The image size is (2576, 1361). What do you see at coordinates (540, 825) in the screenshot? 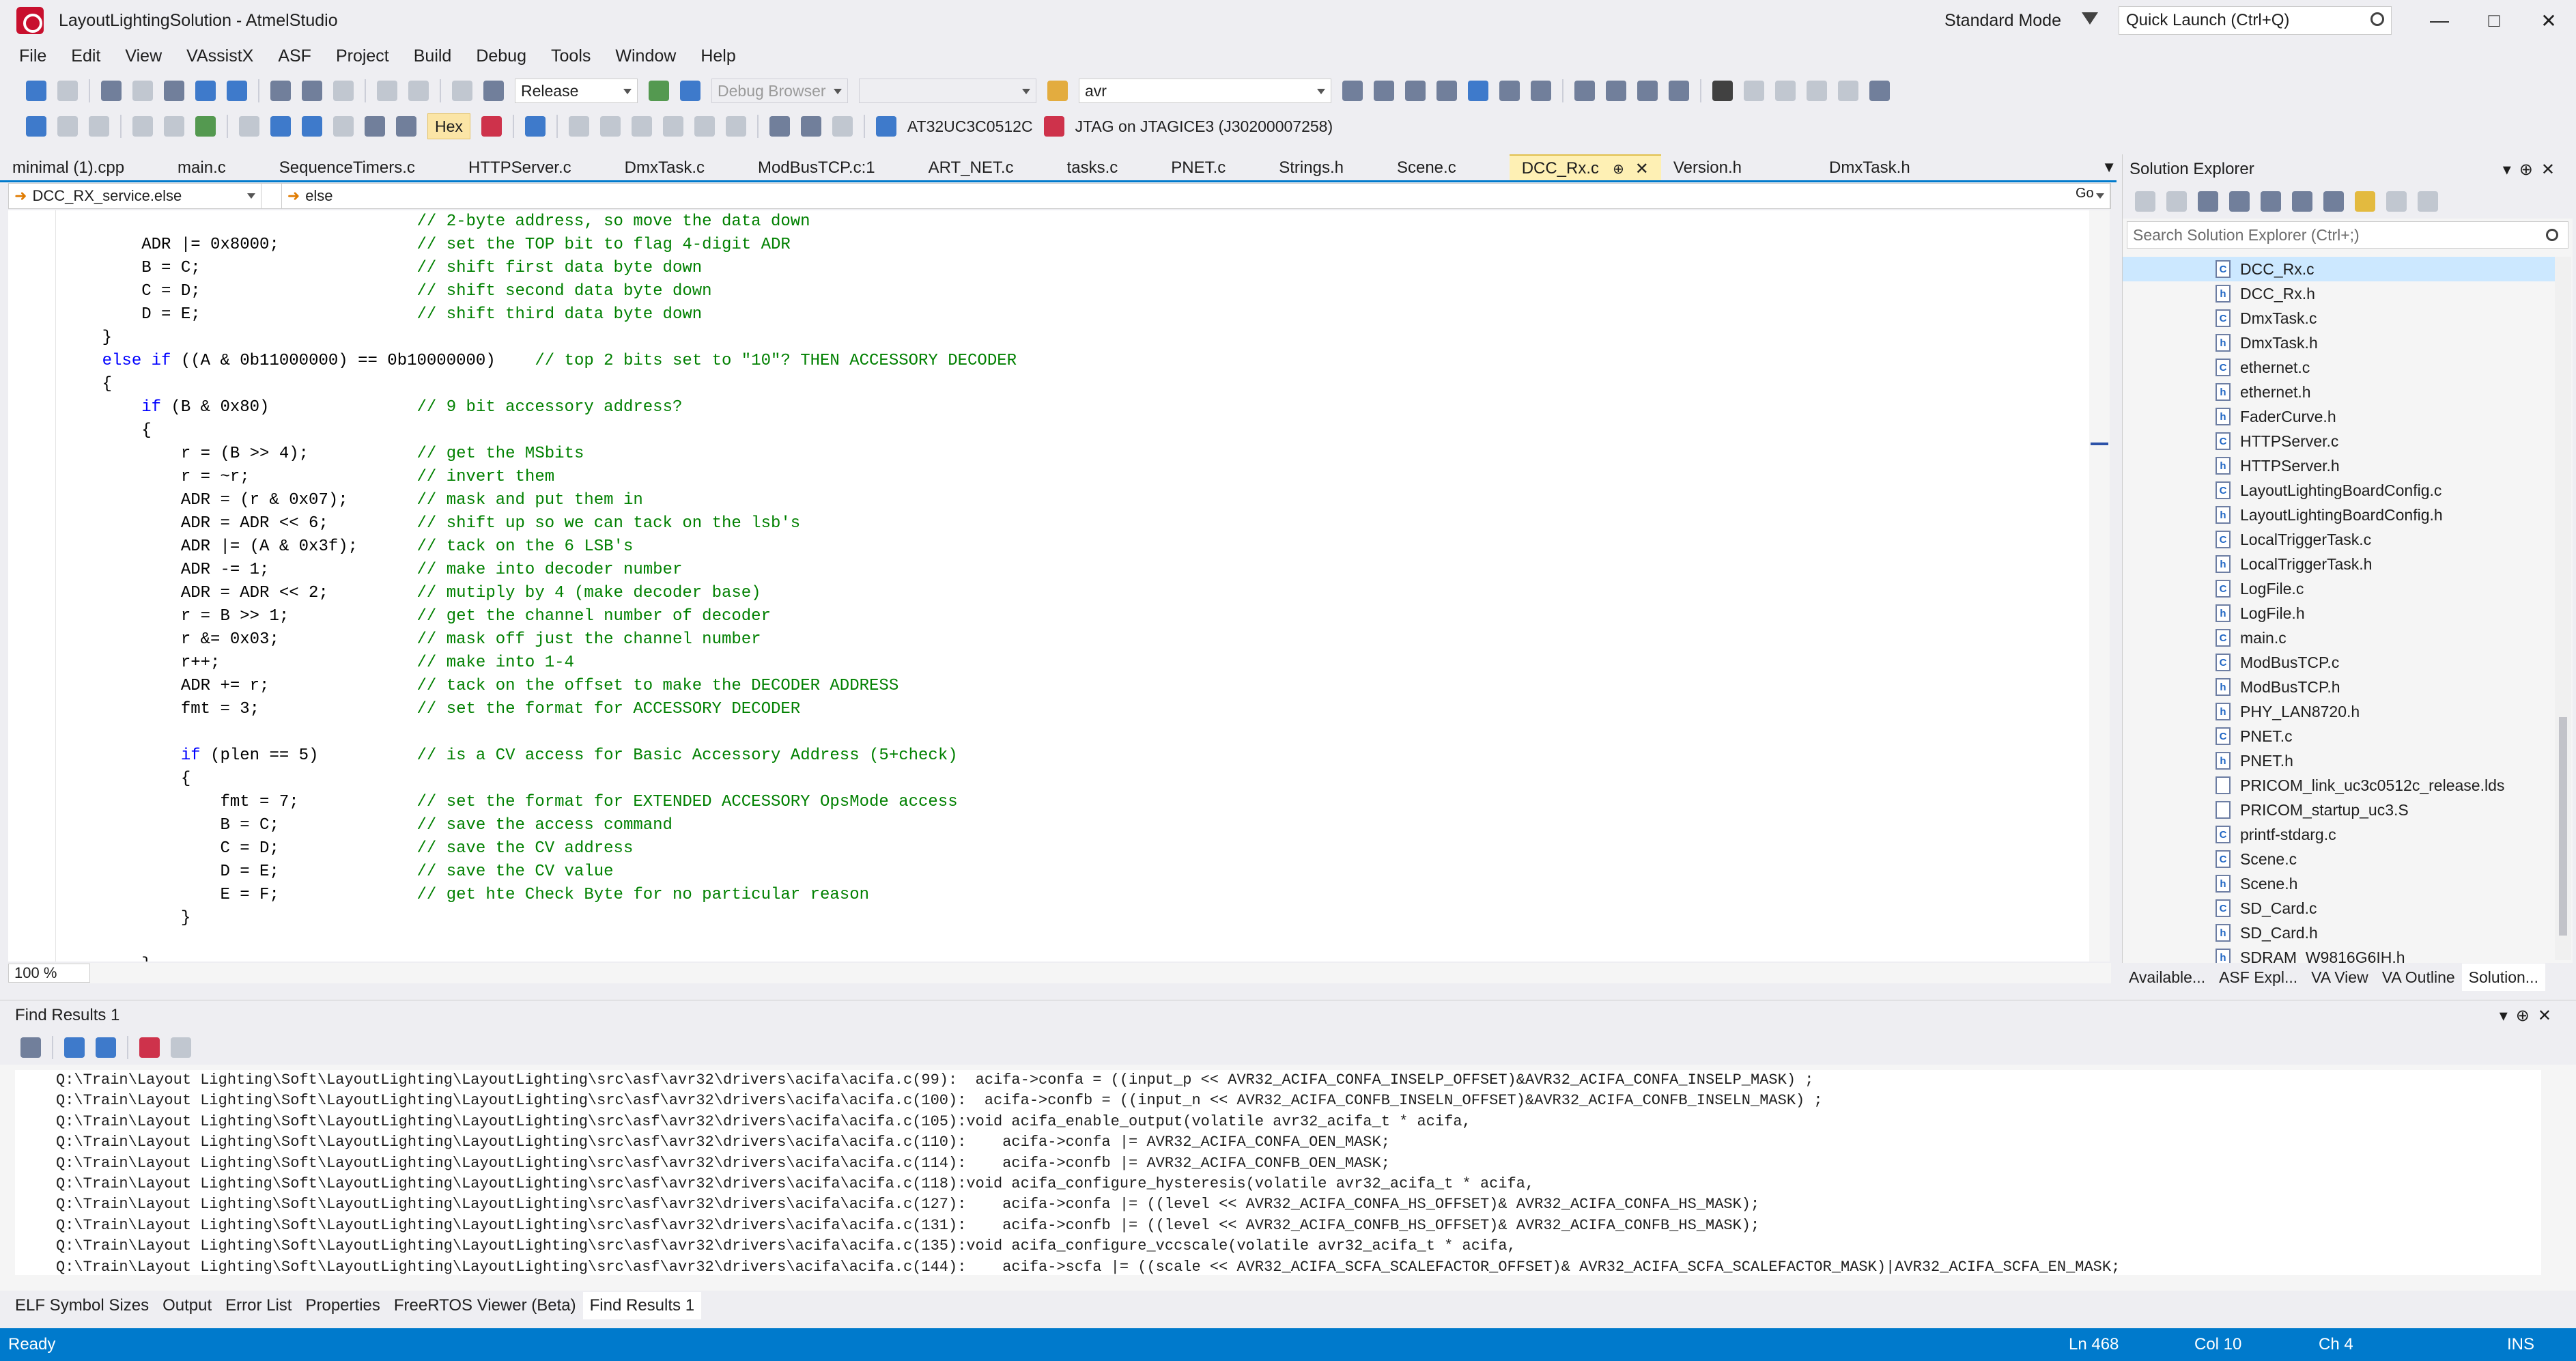
I see `code-line: B = C; // save the access command` at bounding box center [540, 825].